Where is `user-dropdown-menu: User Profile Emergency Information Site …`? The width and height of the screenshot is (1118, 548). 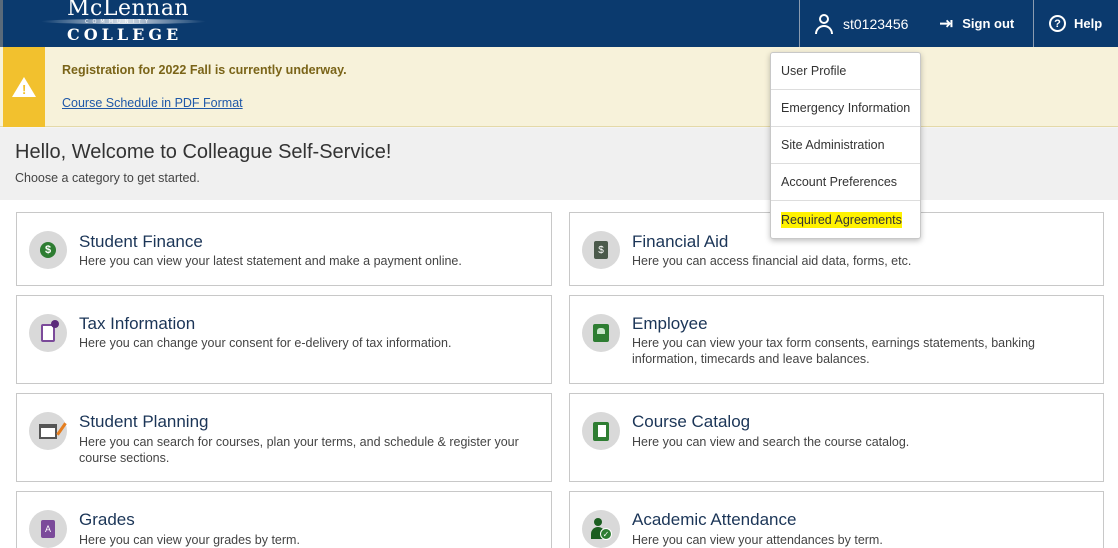 user-dropdown-menu: User Profile Emergency Information Site … is located at coordinates (845, 145).